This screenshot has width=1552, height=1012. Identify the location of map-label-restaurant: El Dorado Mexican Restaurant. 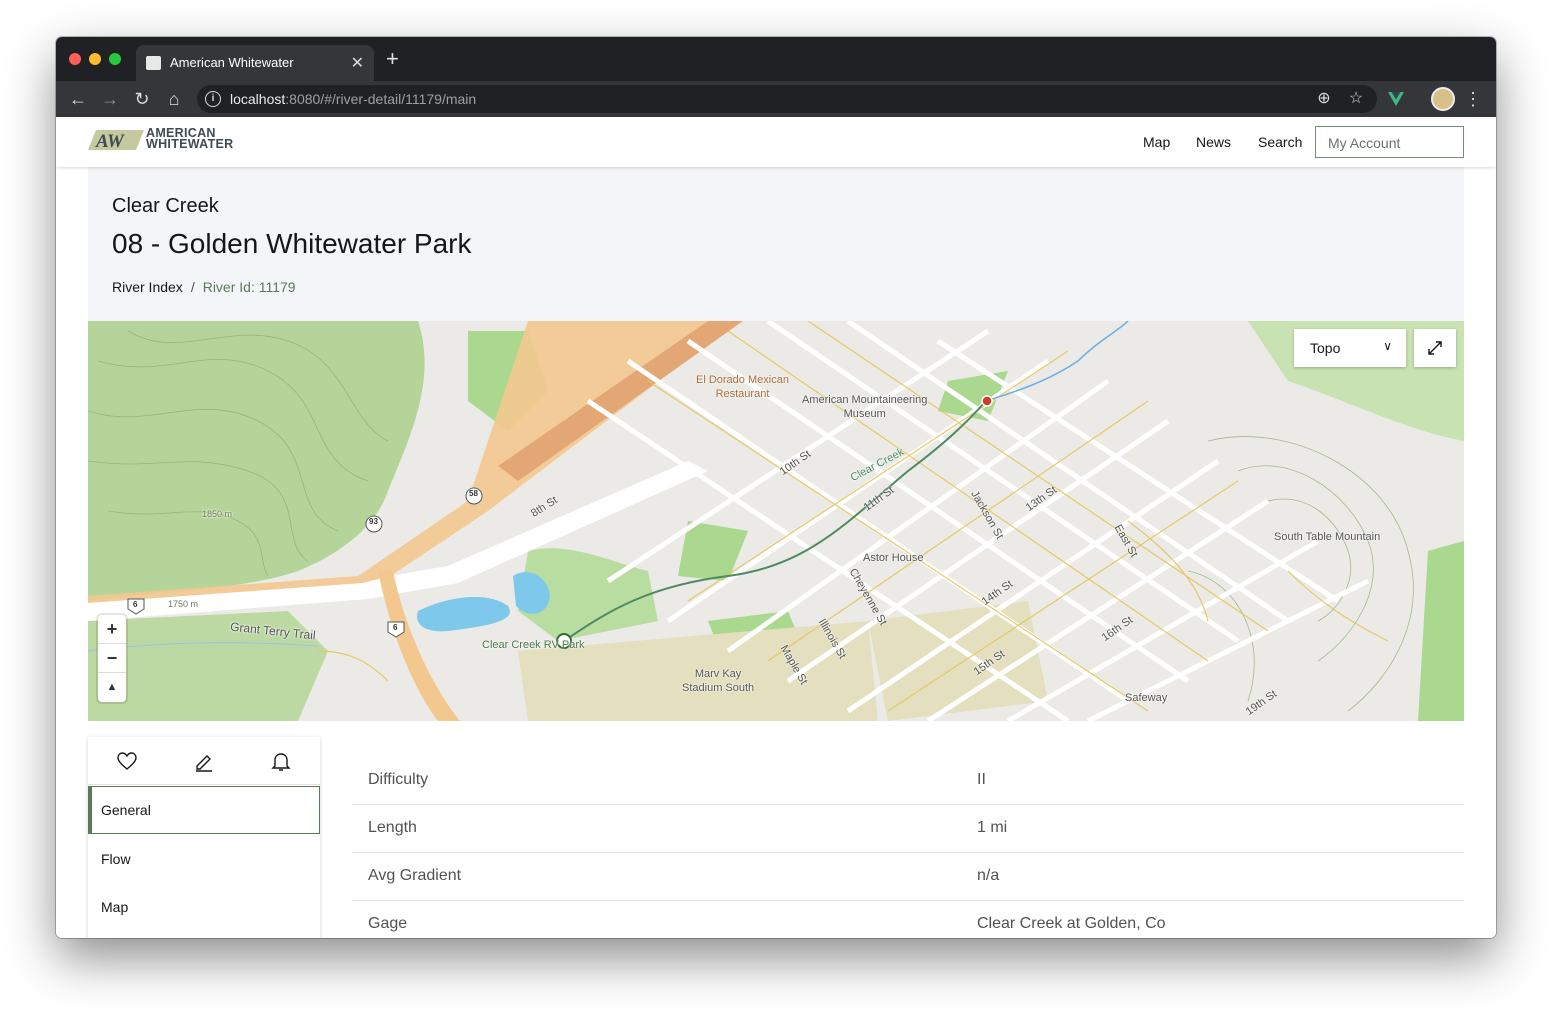
(742, 387).